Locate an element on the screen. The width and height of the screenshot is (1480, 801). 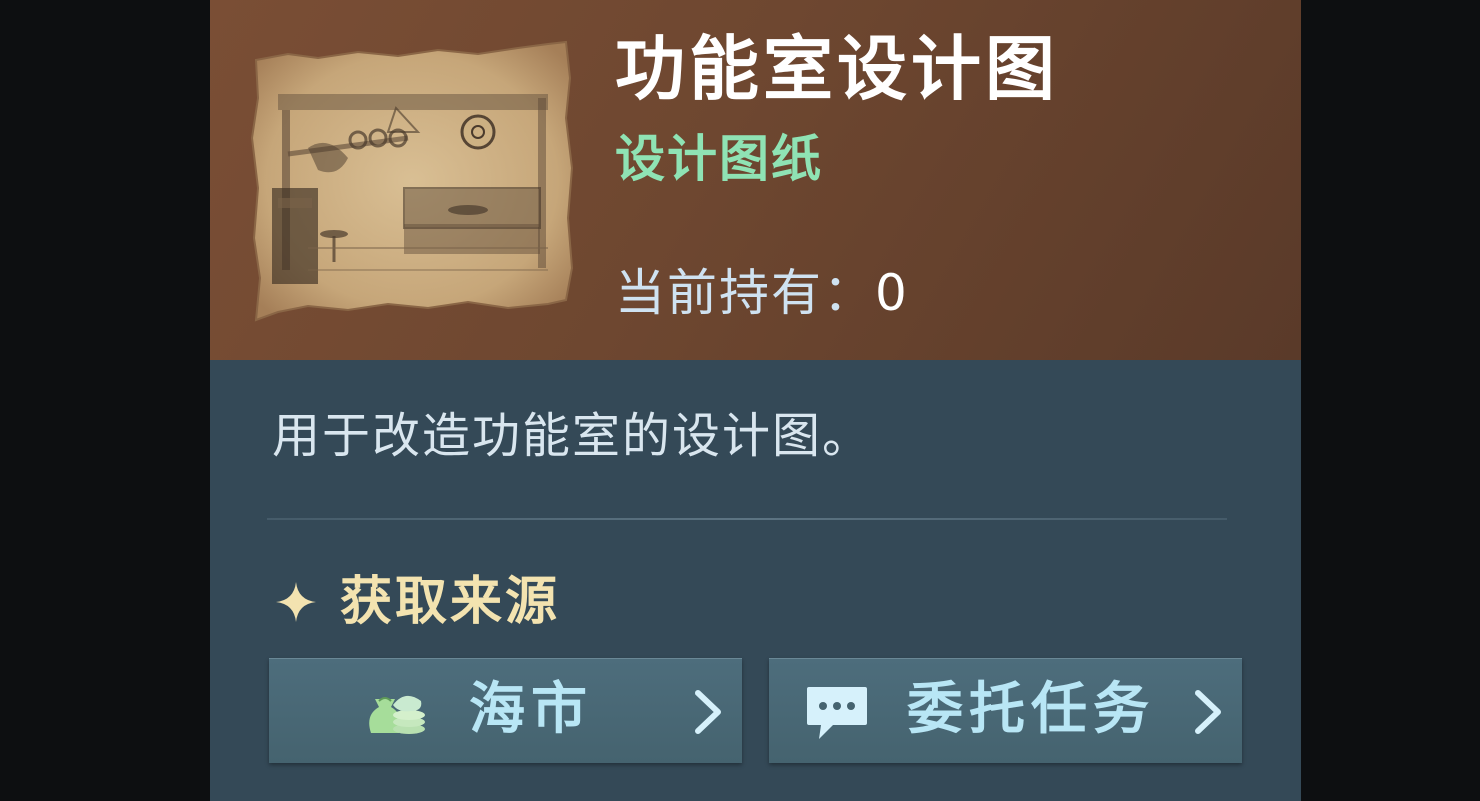
source-button-market: 海市 is located at coordinates (505, 710).